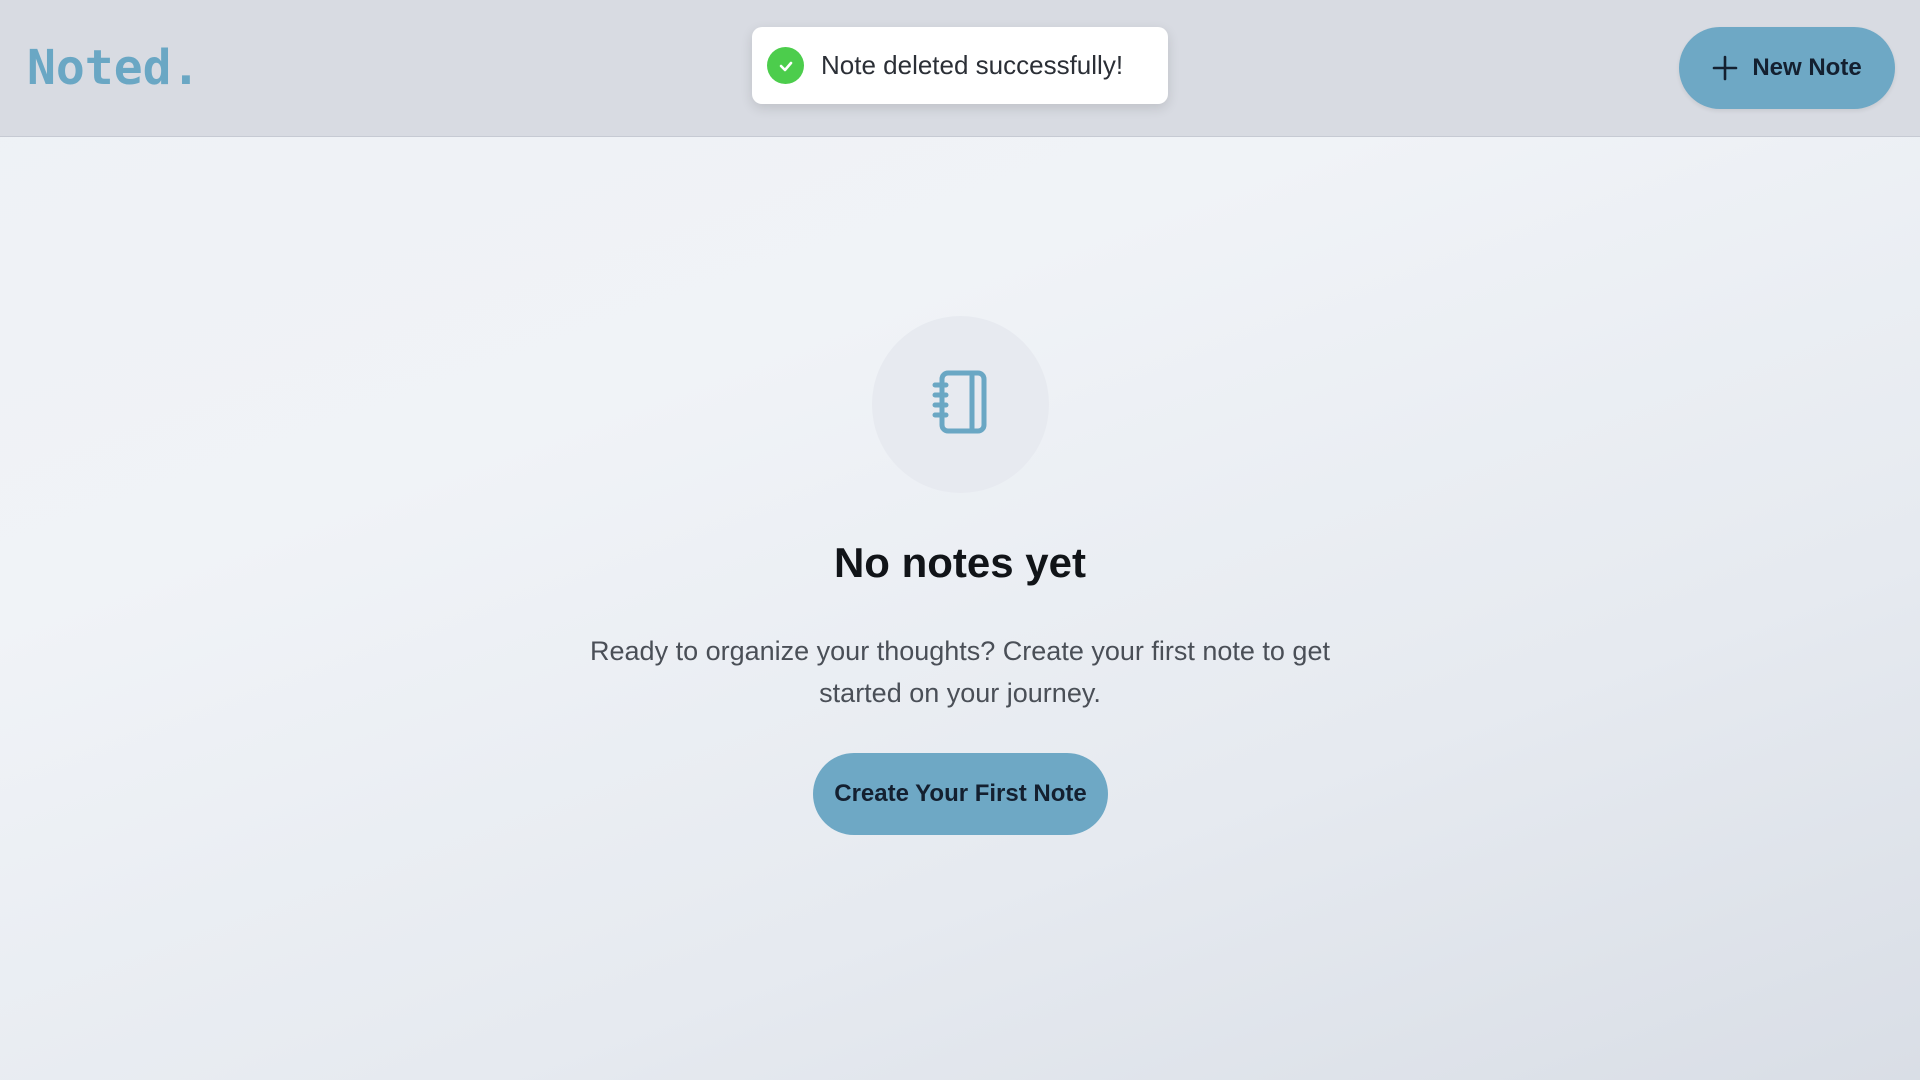 The width and height of the screenshot is (1920, 1080). I want to click on toast-message: Note deleted successfully!, so click(972, 65).